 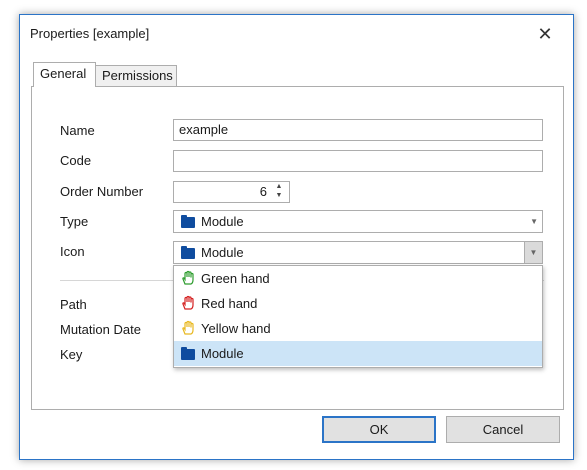 I want to click on close-icon: ✕, so click(x=545, y=34).